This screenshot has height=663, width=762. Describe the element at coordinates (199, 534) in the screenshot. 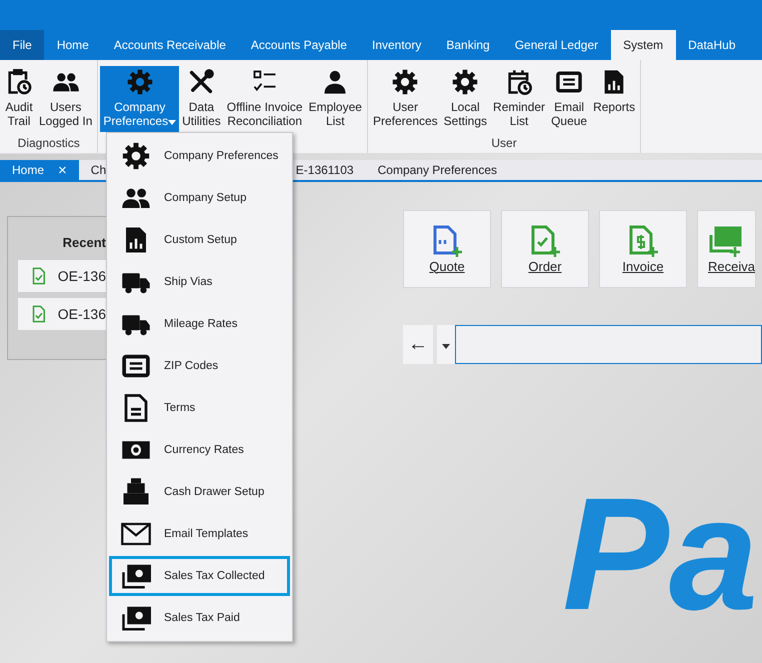

I see `menu-item: Email Templates` at that location.